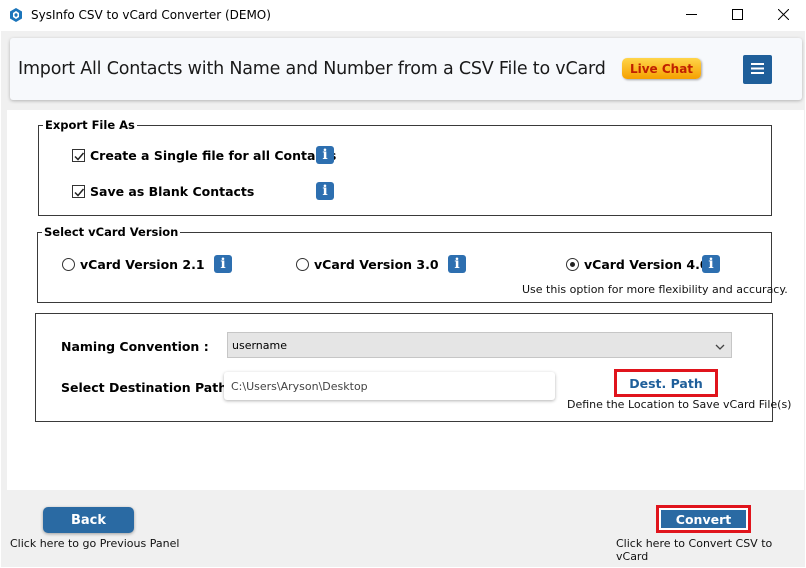 This screenshot has height=568, width=806. I want to click on naming-convention-value: username, so click(259, 345).